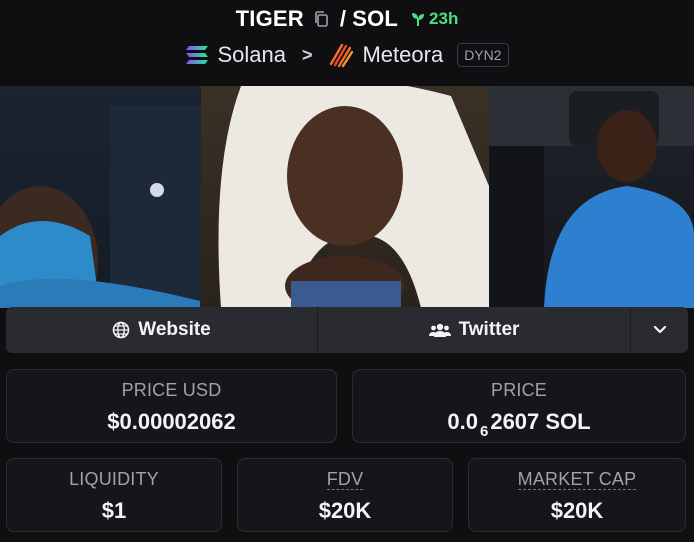 The width and height of the screenshot is (694, 542). I want to click on chain-name: Solana, so click(251, 55).